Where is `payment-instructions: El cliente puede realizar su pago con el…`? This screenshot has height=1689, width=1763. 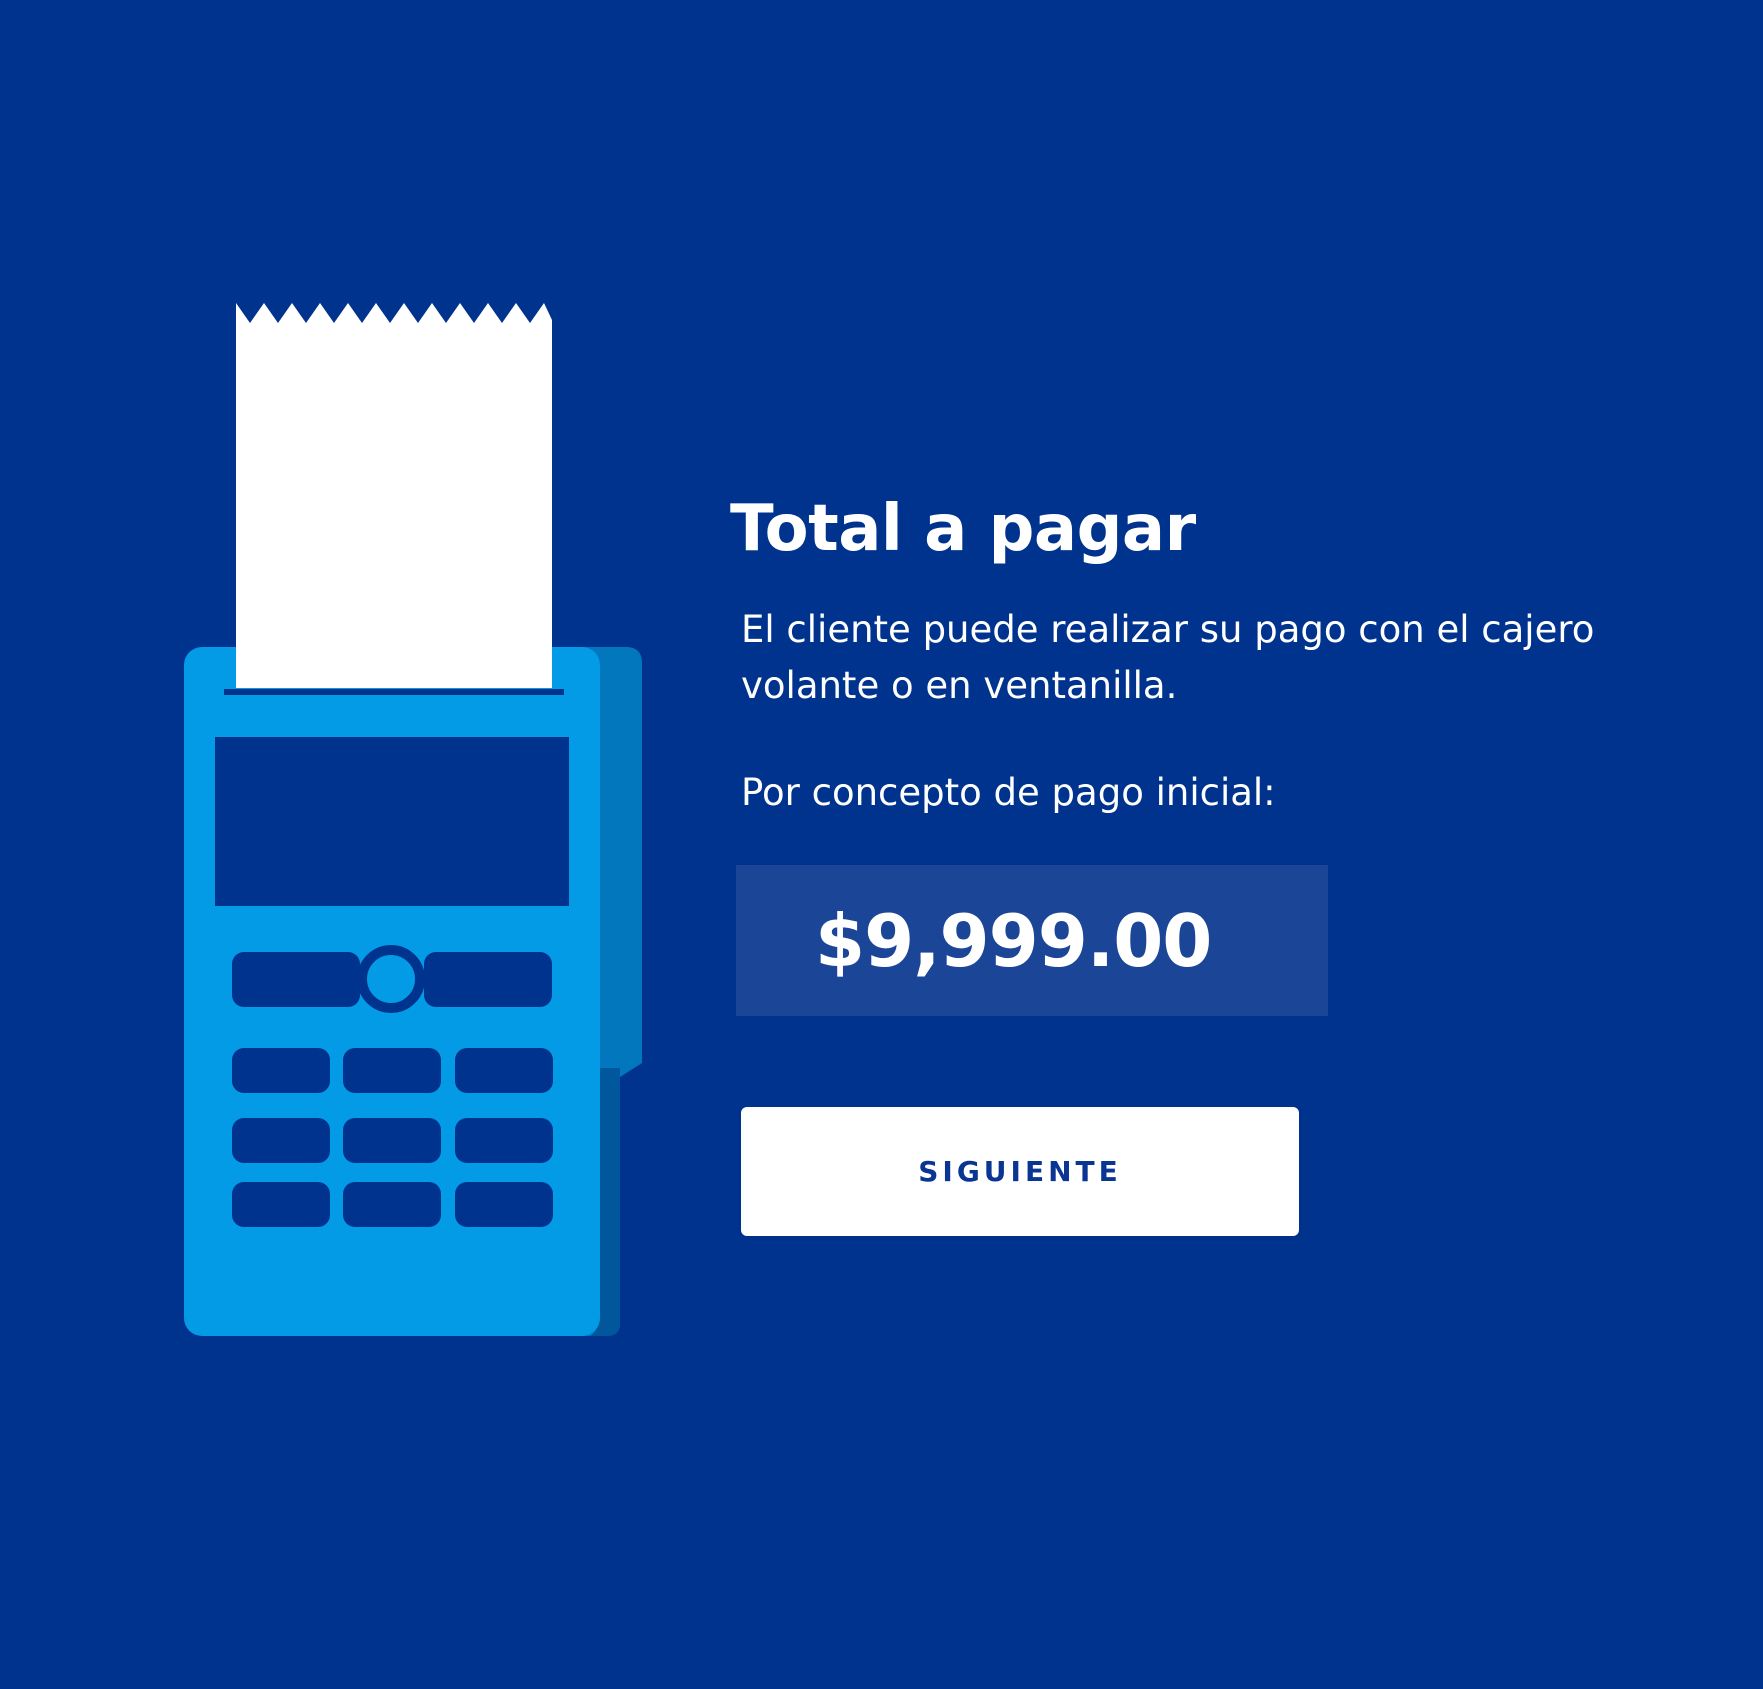 payment-instructions: El cliente puede realizar su pago con el… is located at coordinates (1168, 657).